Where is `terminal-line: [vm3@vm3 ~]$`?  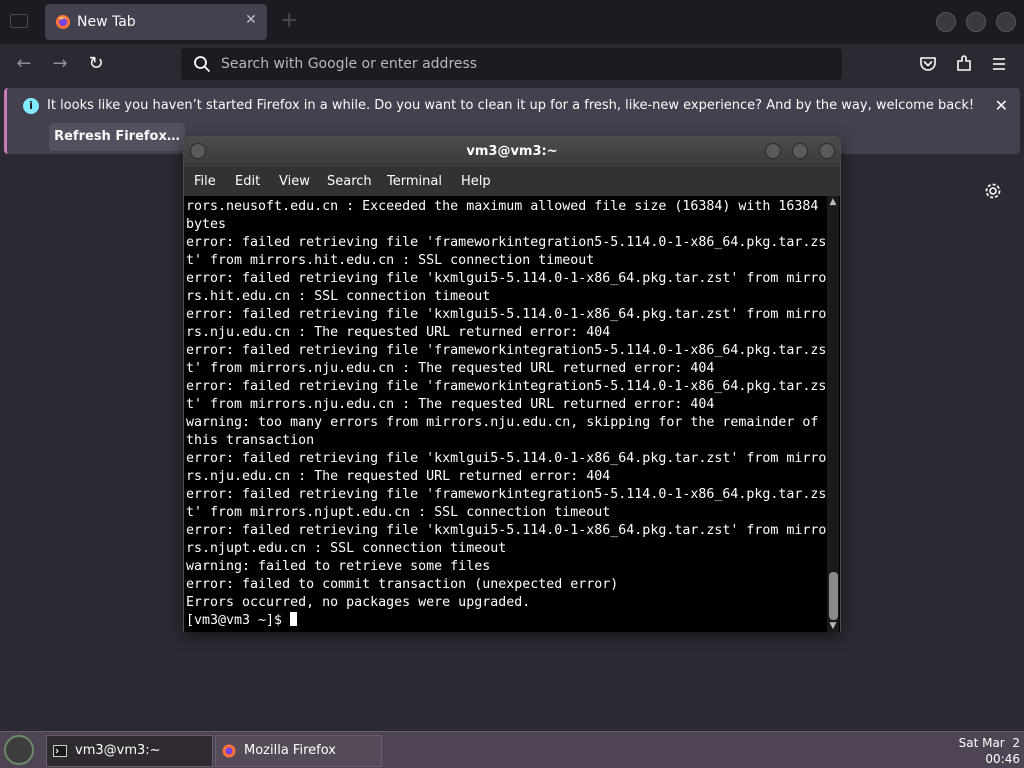
terminal-line: [vm3@vm3 ~]$ is located at coordinates (506, 621).